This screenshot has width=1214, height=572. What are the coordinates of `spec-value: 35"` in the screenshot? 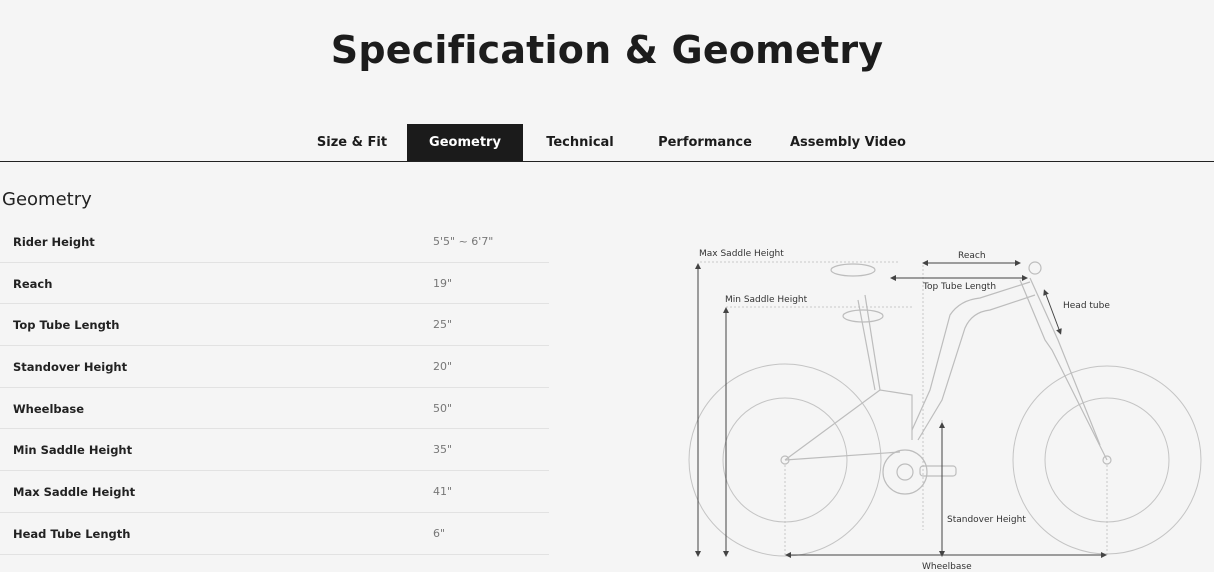 It's located at (443, 450).